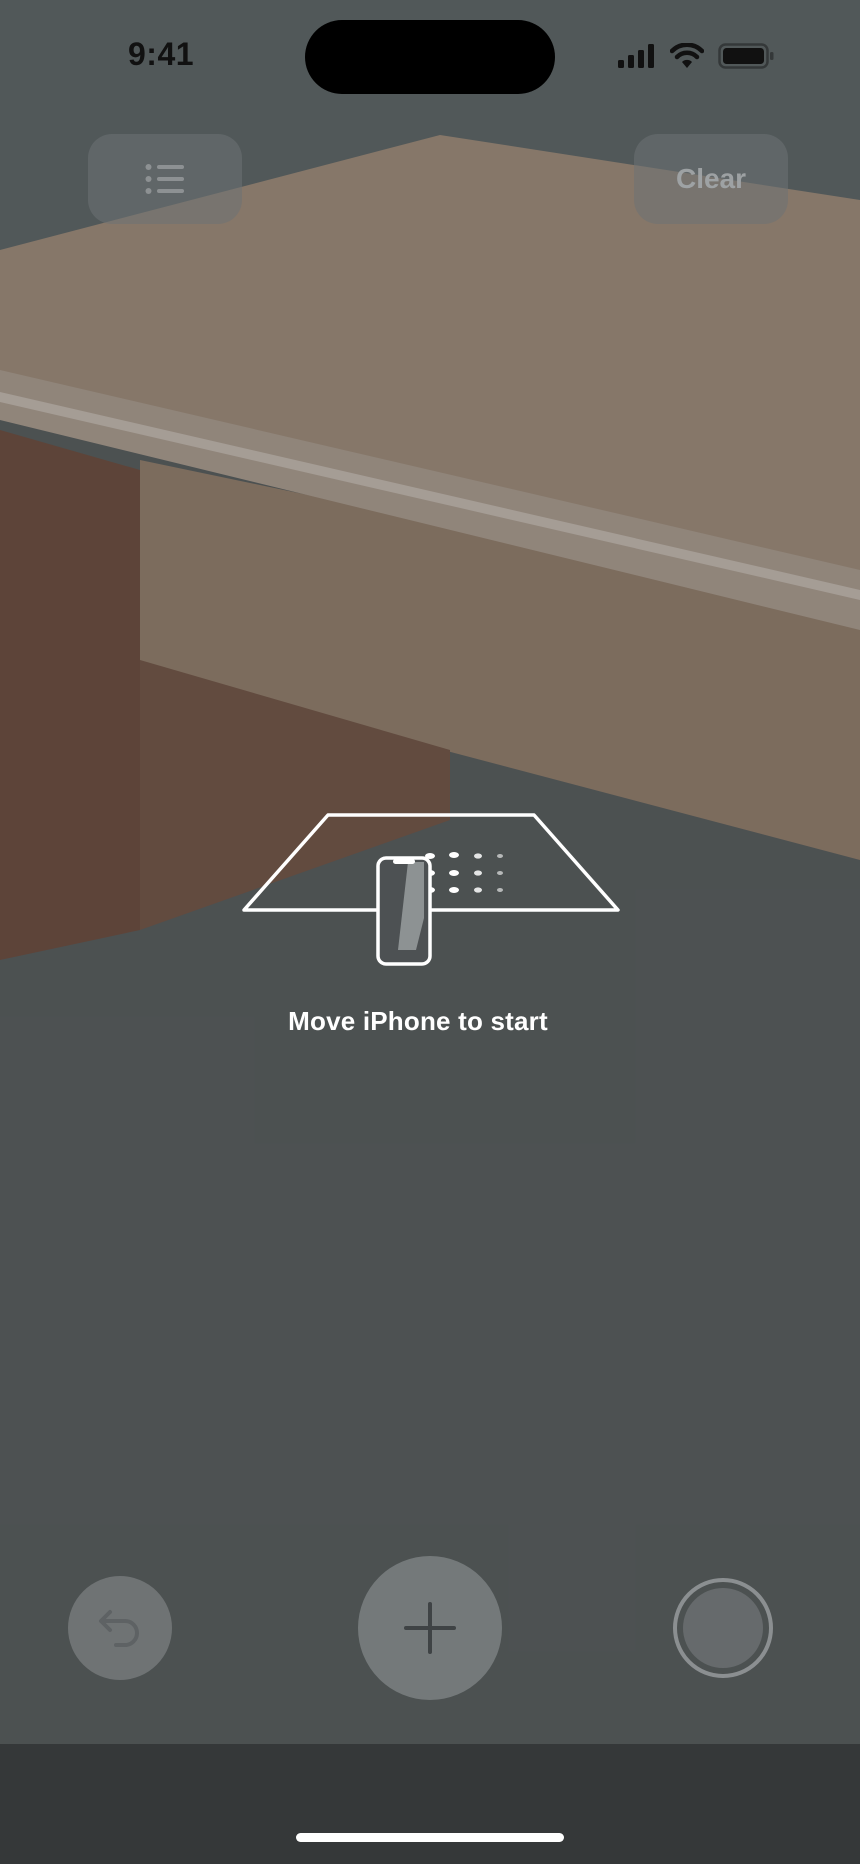 The width and height of the screenshot is (860, 1864). I want to click on cellular-signal-icon, so click(636, 56).